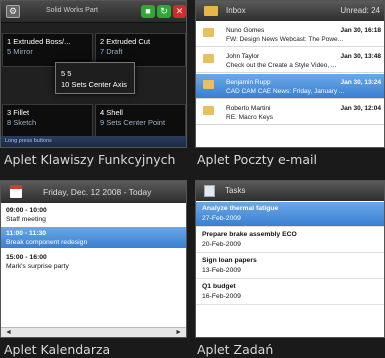 The height and width of the screenshot is (358, 385). I want to click on calendar-event-selected: 11:00 - 11:30 Break component redesign, so click(93, 237).